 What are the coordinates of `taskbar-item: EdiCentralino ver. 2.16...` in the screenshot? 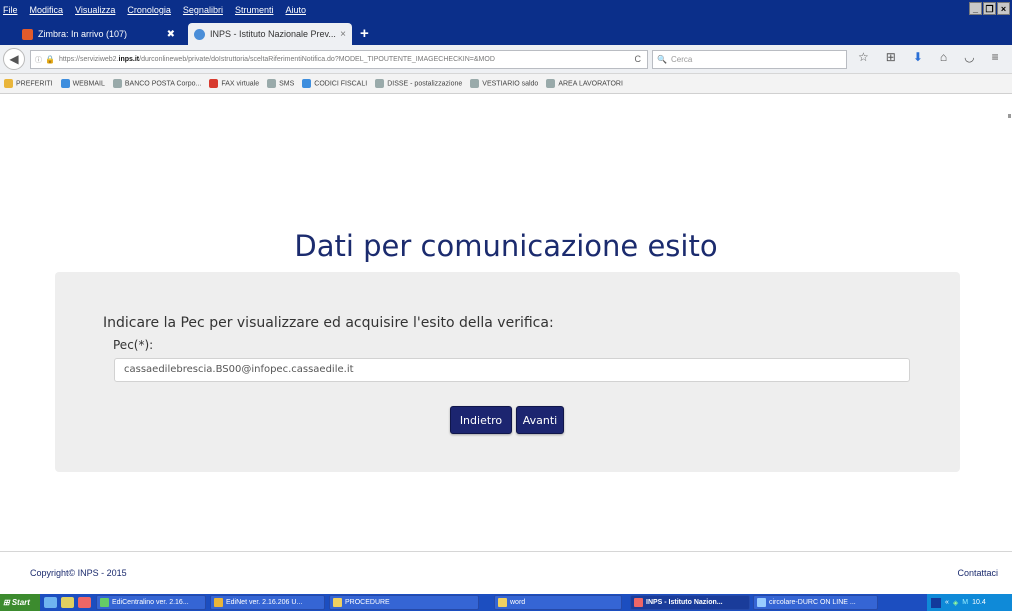 It's located at (151, 602).